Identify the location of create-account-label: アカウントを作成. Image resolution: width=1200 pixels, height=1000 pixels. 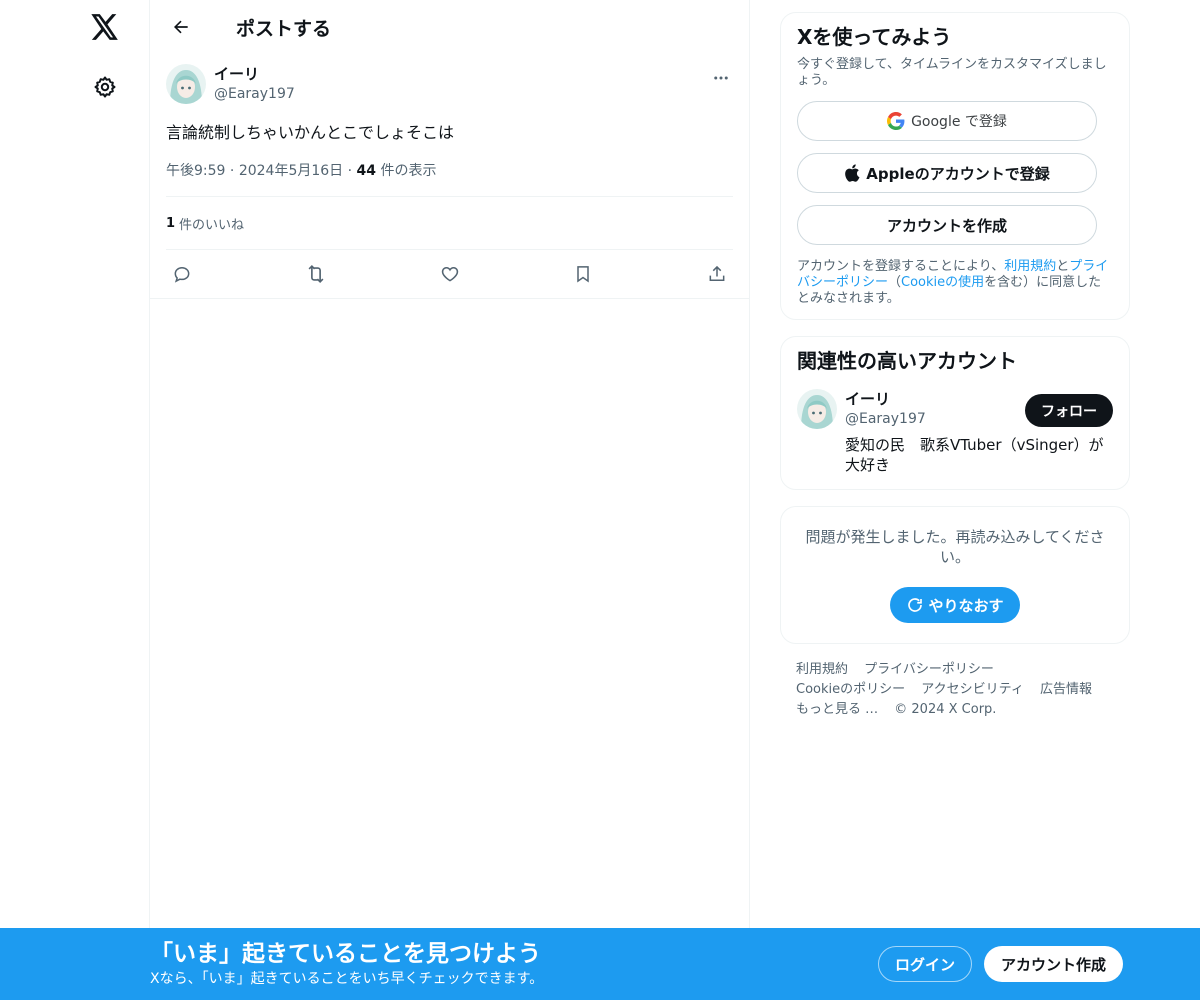
(946, 225).